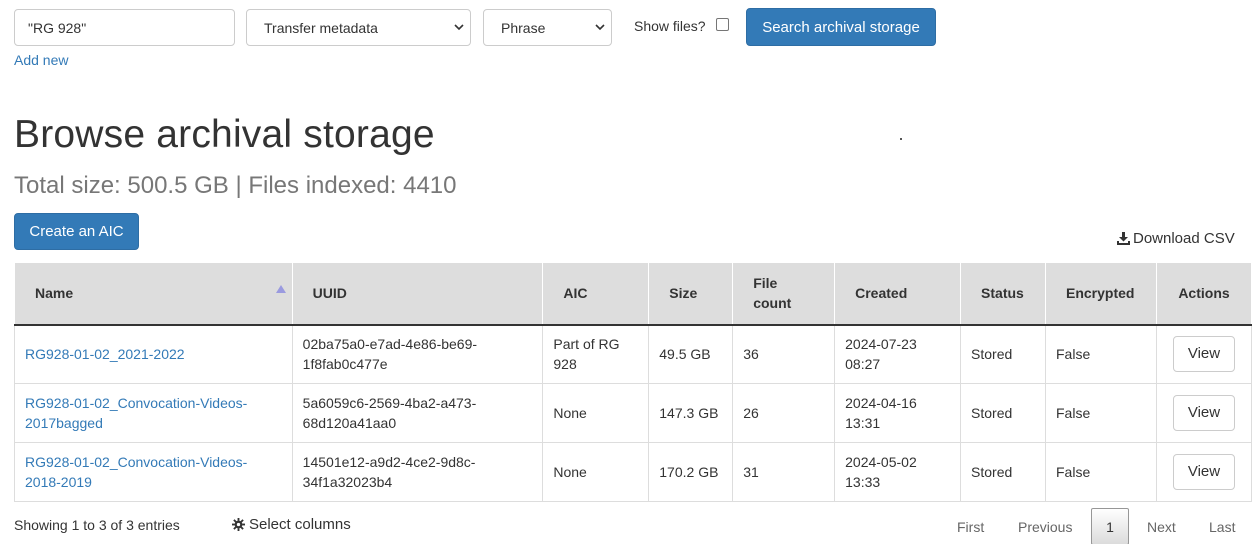 This screenshot has width=1256, height=544. I want to click on pager-page: 1, so click(1110, 526).